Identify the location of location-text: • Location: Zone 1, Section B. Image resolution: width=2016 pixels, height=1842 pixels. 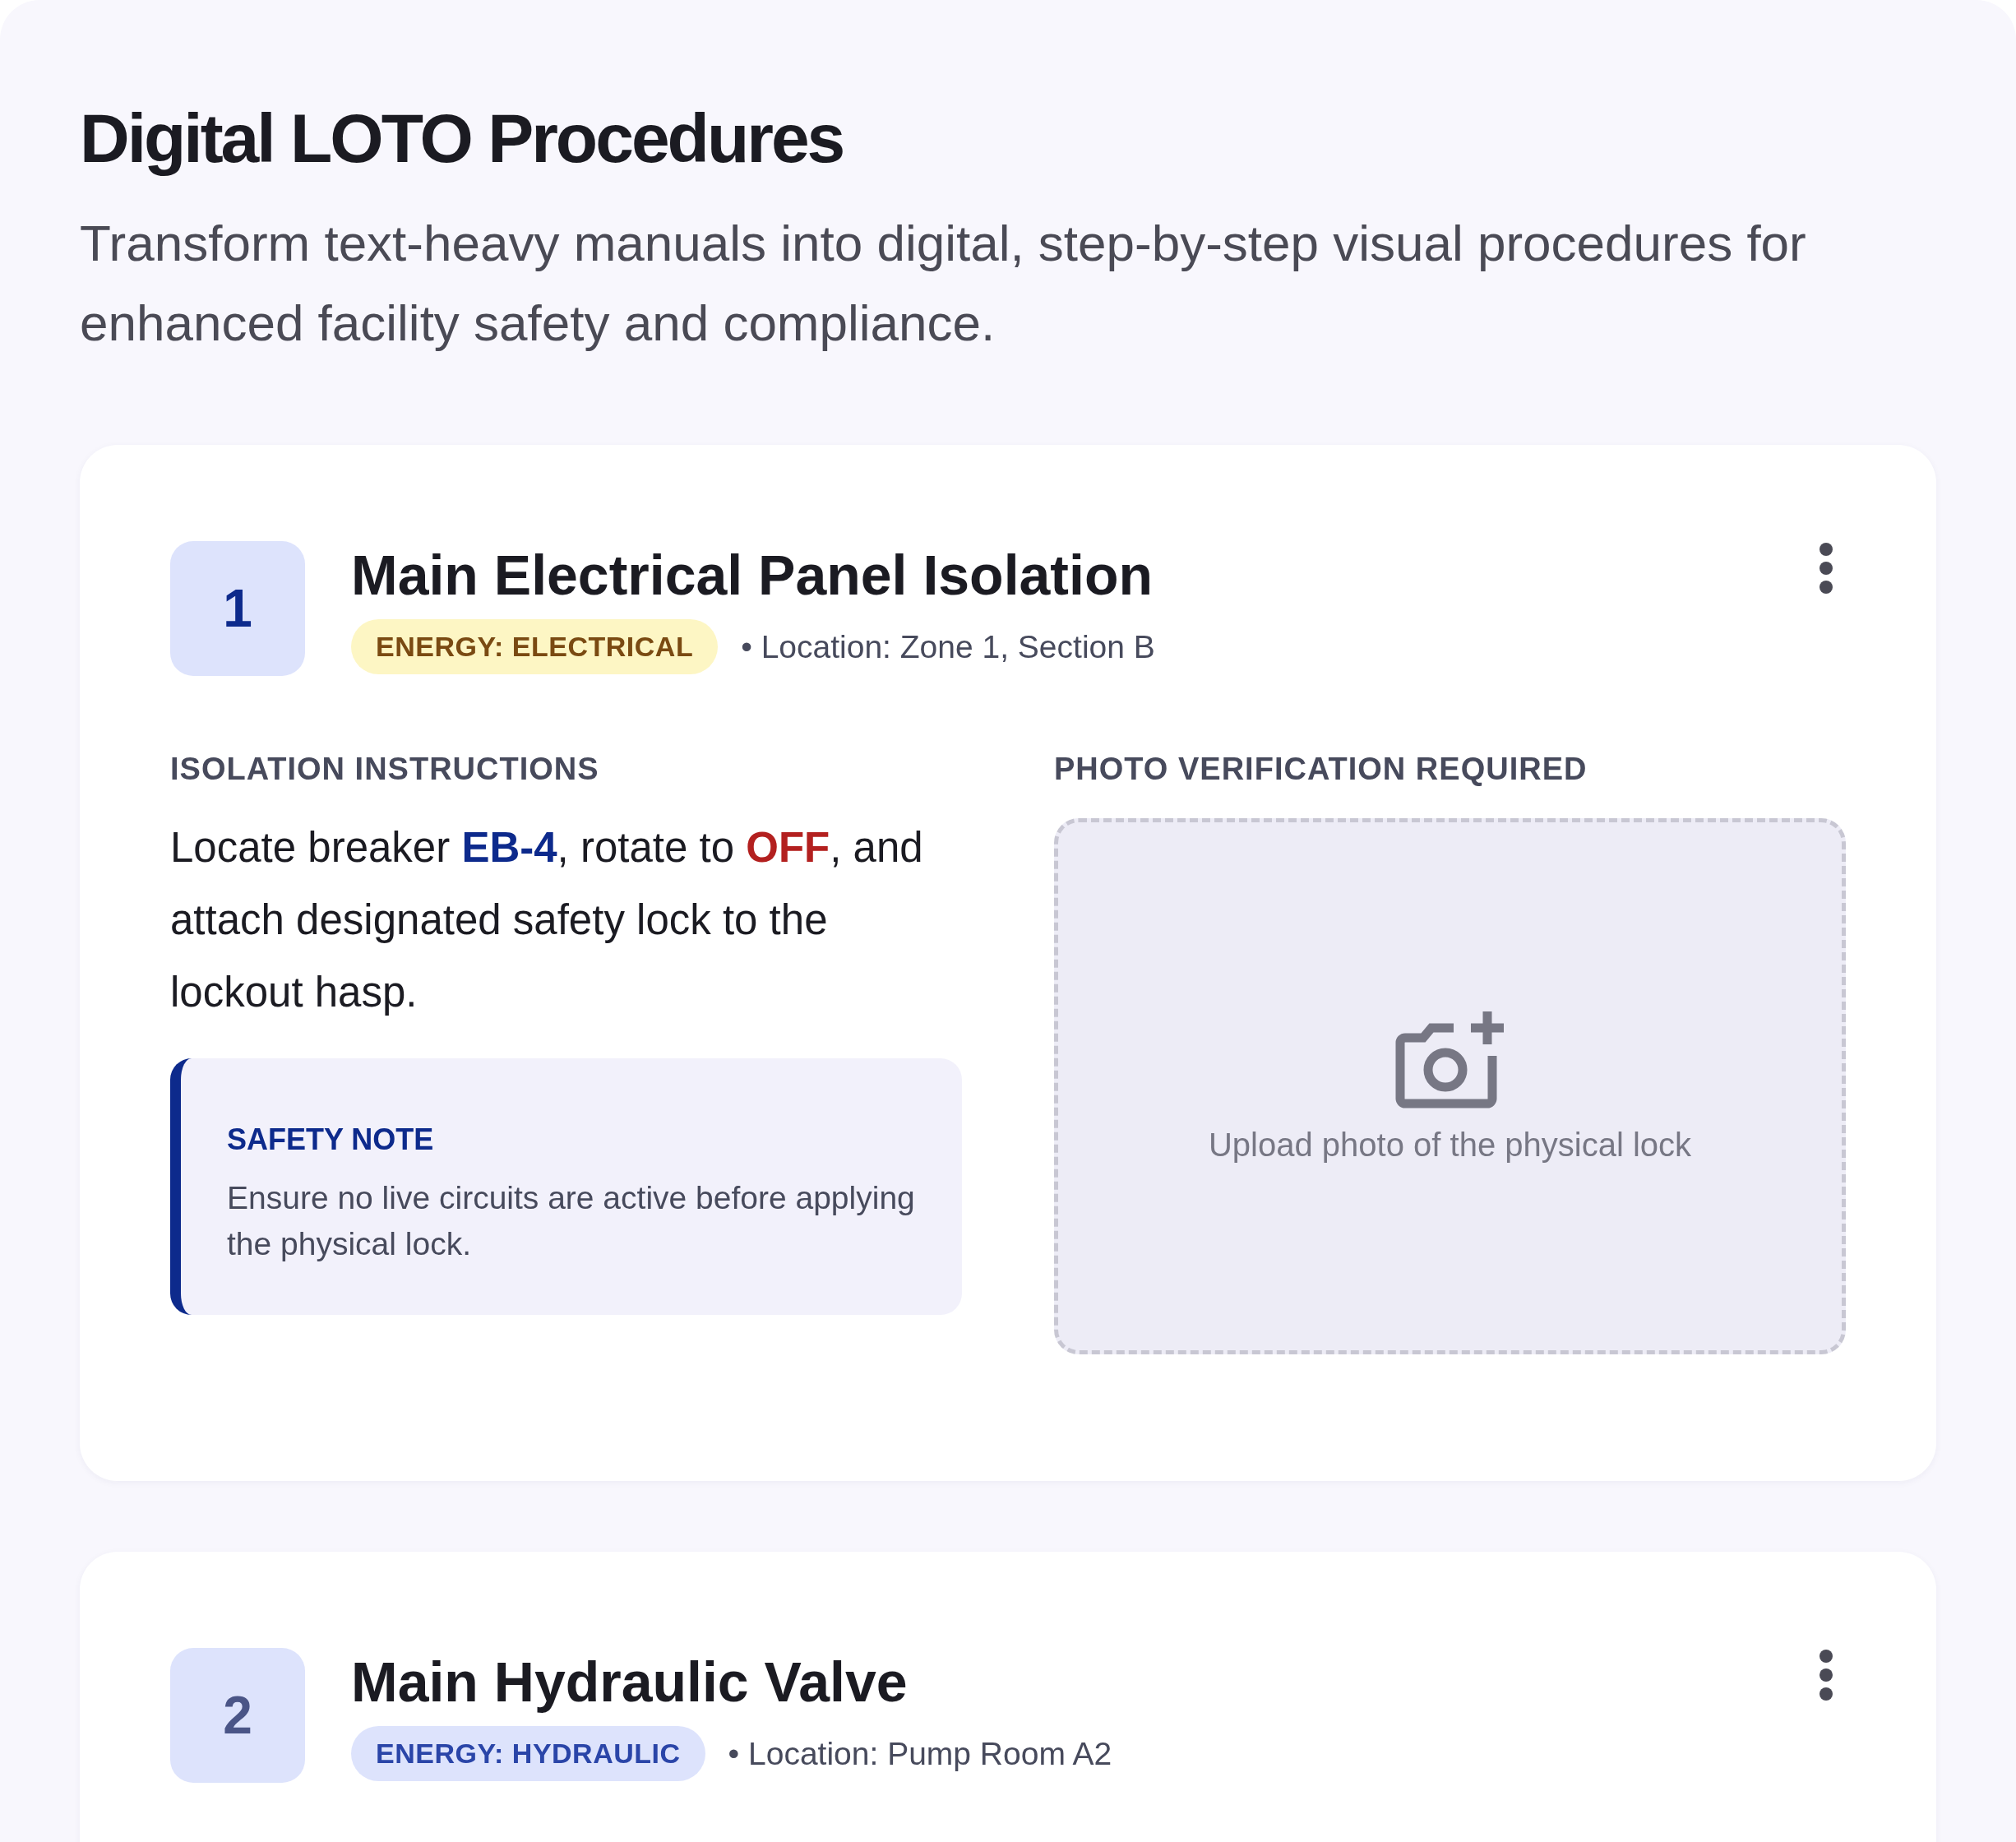
(948, 646).